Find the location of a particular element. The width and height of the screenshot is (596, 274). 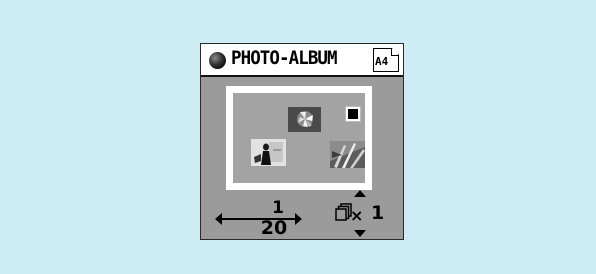

person-photo-icon is located at coordinates (268, 152).